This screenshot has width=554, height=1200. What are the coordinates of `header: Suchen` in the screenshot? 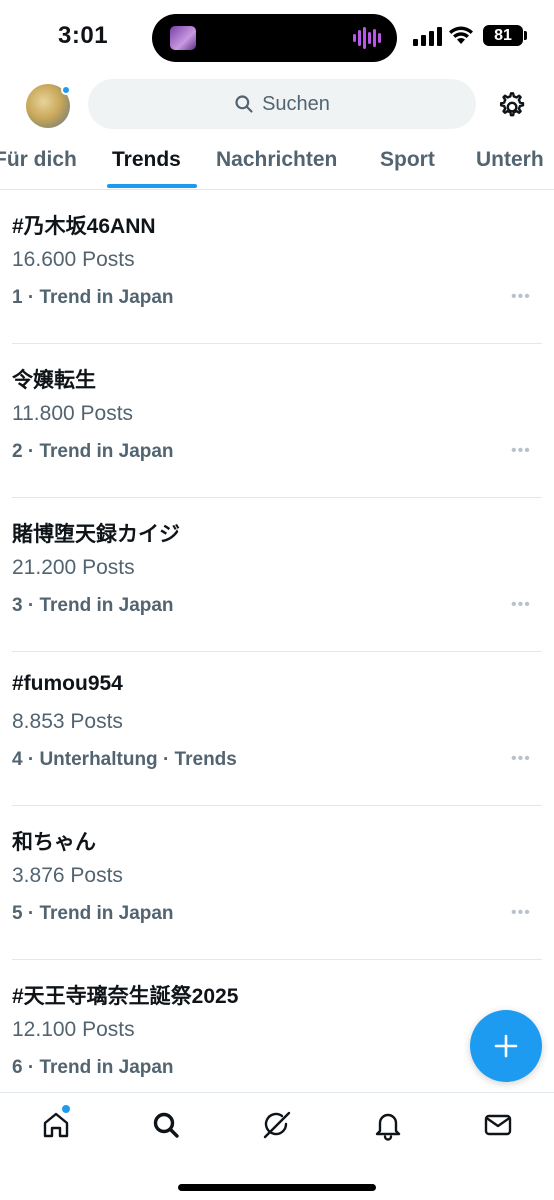 It's located at (277, 106).